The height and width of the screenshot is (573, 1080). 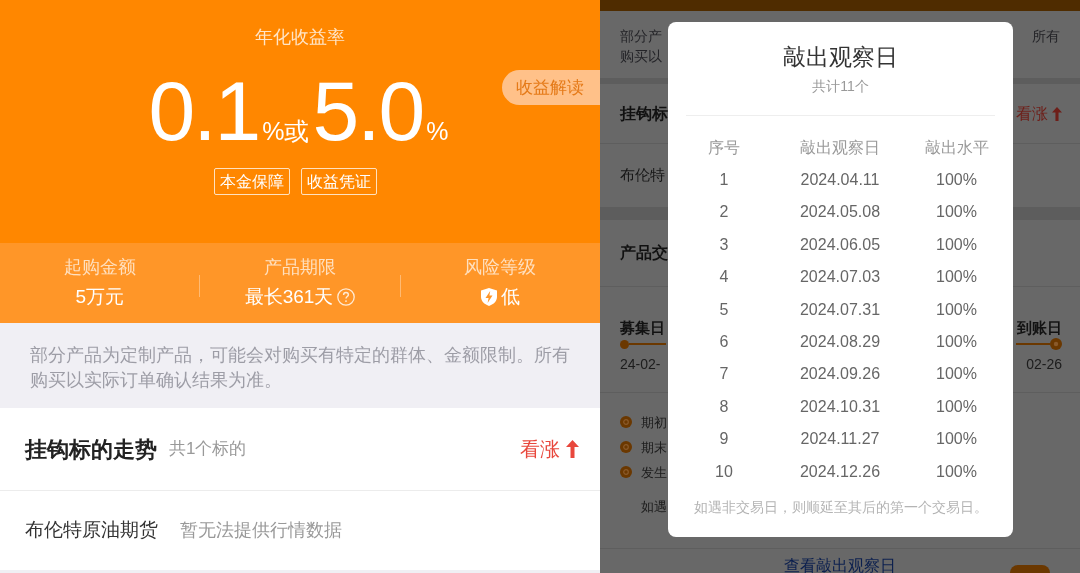 I want to click on section-title: 挂钩标, so click(x=644, y=113).